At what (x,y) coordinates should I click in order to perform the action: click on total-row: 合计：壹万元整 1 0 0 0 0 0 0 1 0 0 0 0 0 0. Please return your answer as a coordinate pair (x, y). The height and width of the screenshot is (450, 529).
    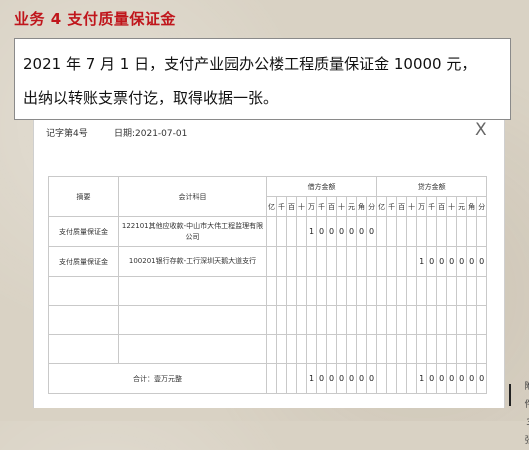
    Looking at the image, I should click on (268, 378).